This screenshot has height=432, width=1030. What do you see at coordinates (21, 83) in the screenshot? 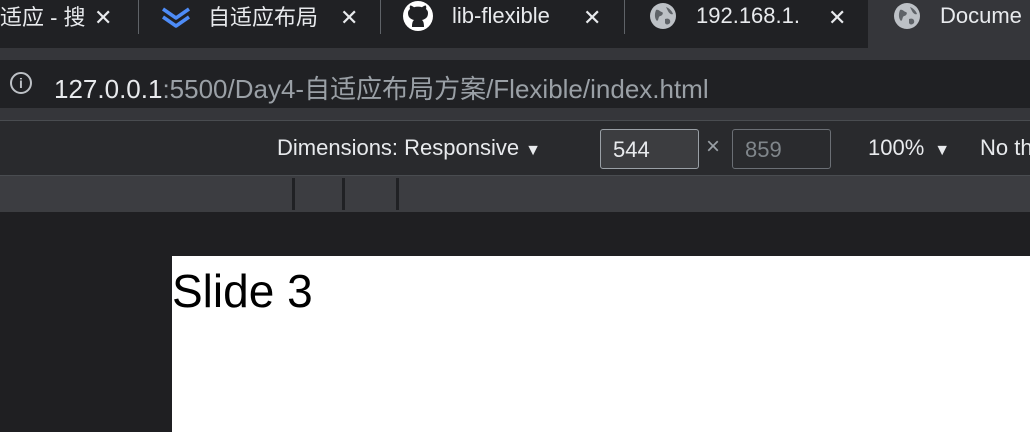
I see `info-icon: i` at bounding box center [21, 83].